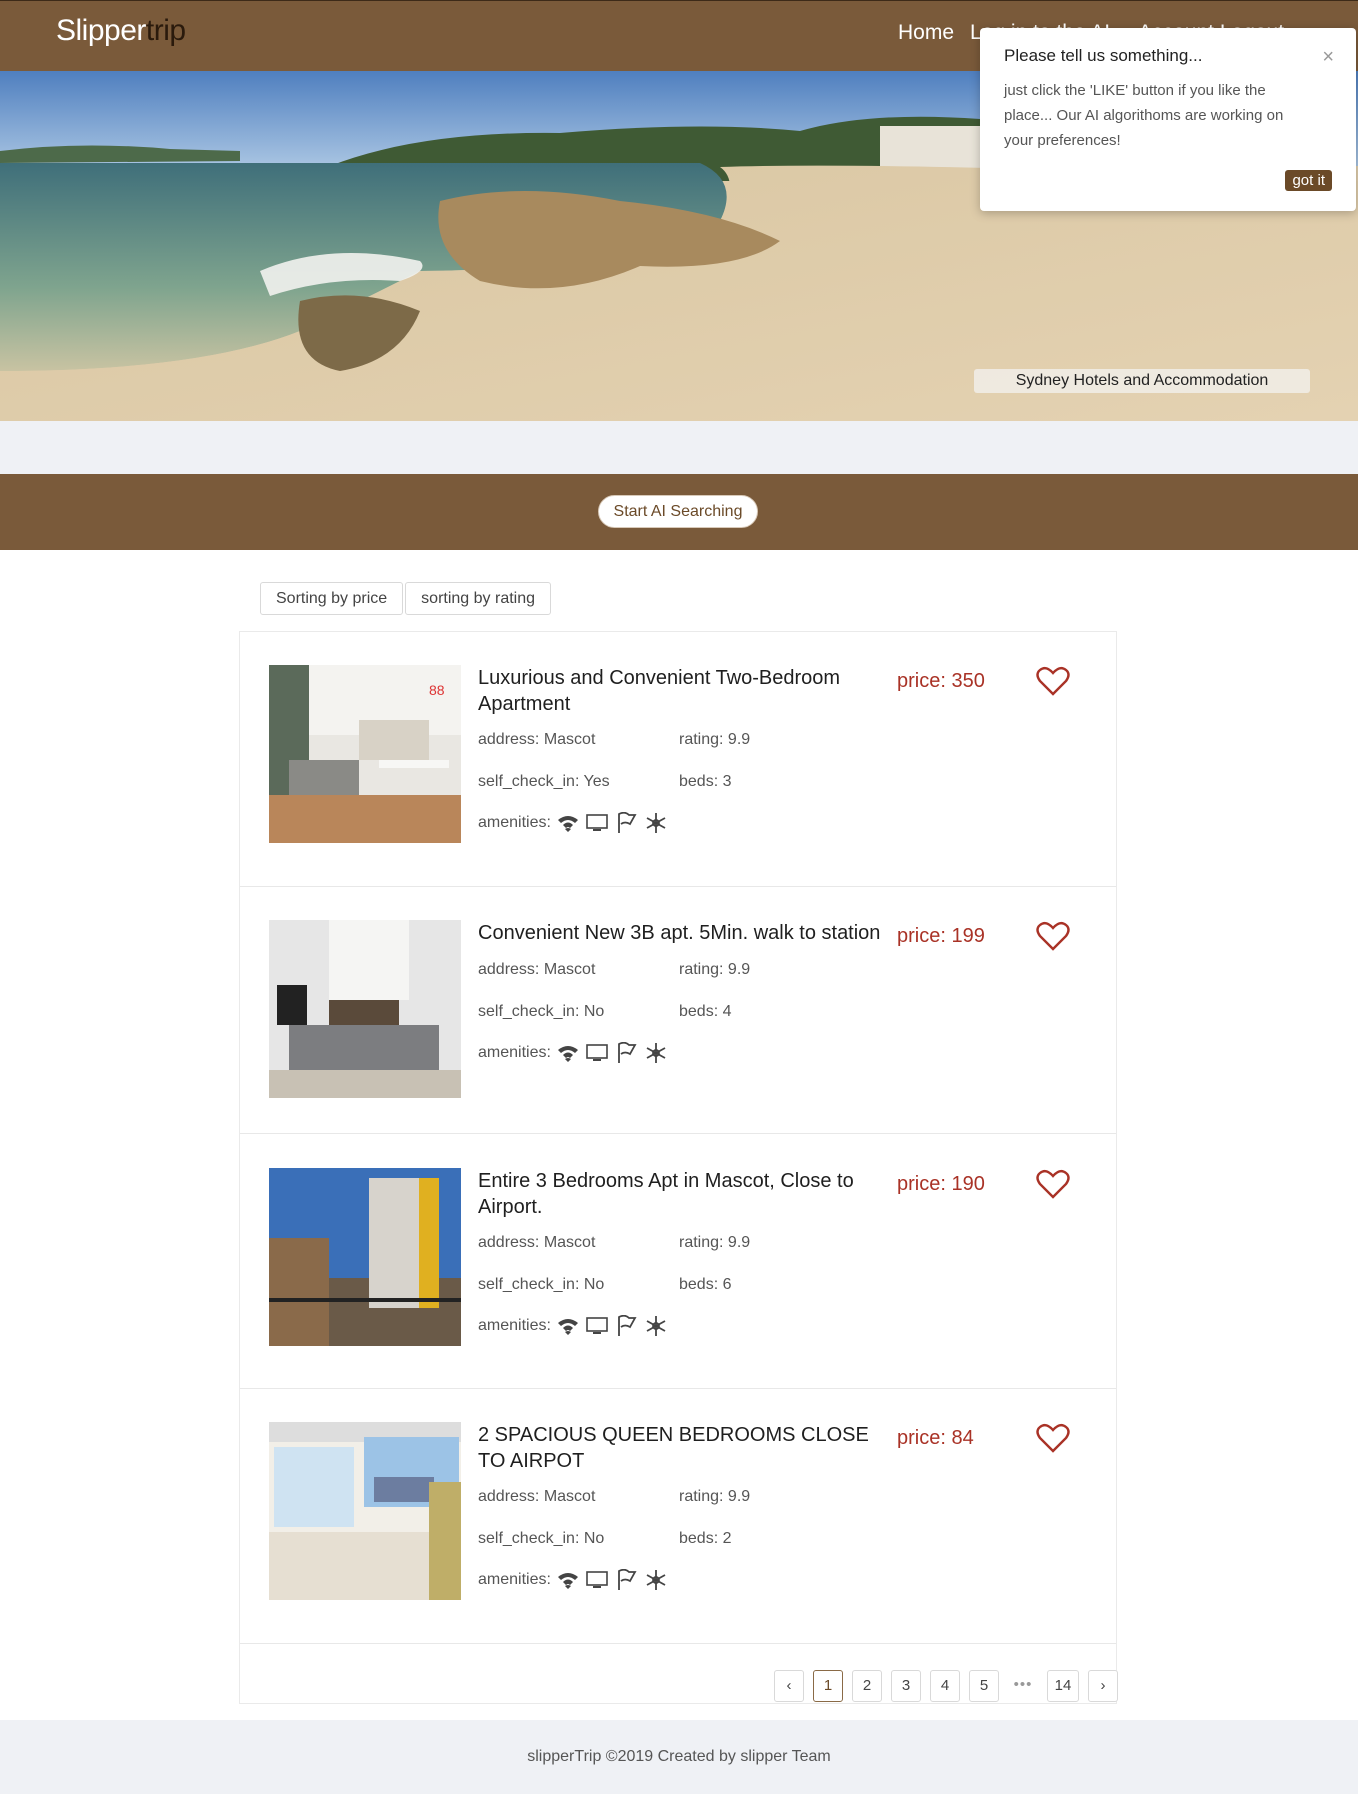 This screenshot has height=1794, width=1358. Describe the element at coordinates (478, 598) in the screenshot. I see `sort-by-rating-button: sorting by rating` at that location.